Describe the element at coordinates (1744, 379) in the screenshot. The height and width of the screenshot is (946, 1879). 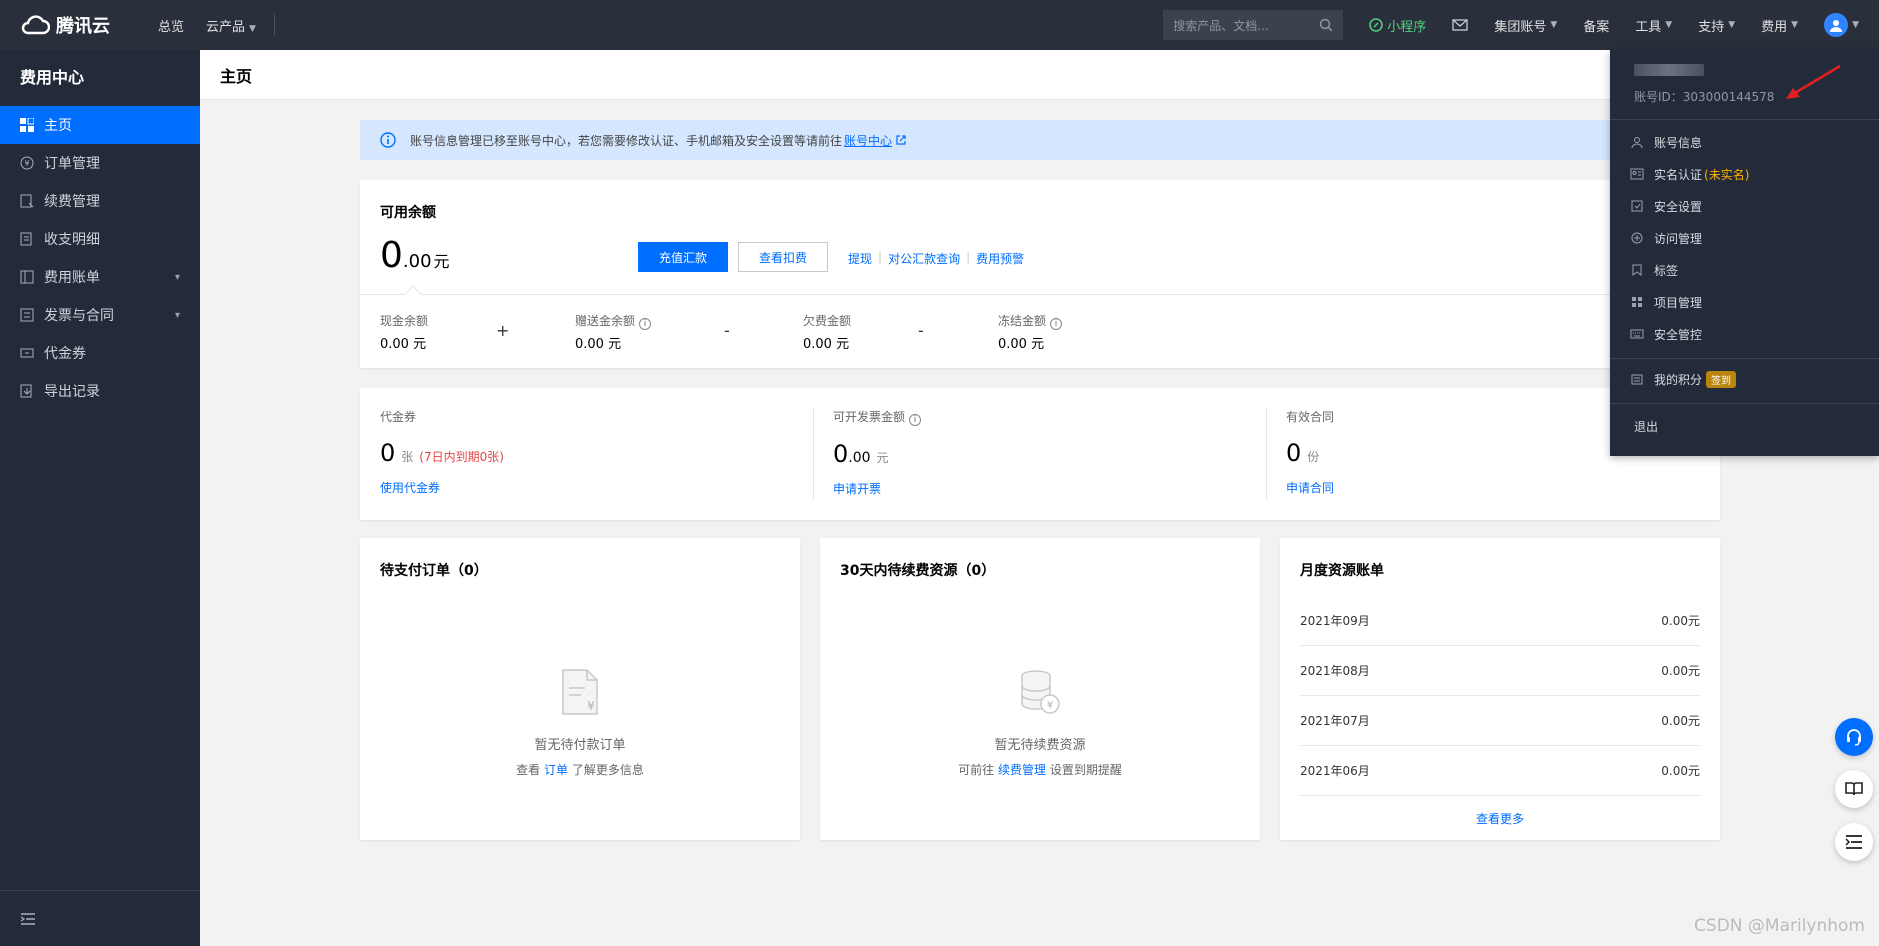
I see `menu-my-points: 我的积分 签到` at that location.